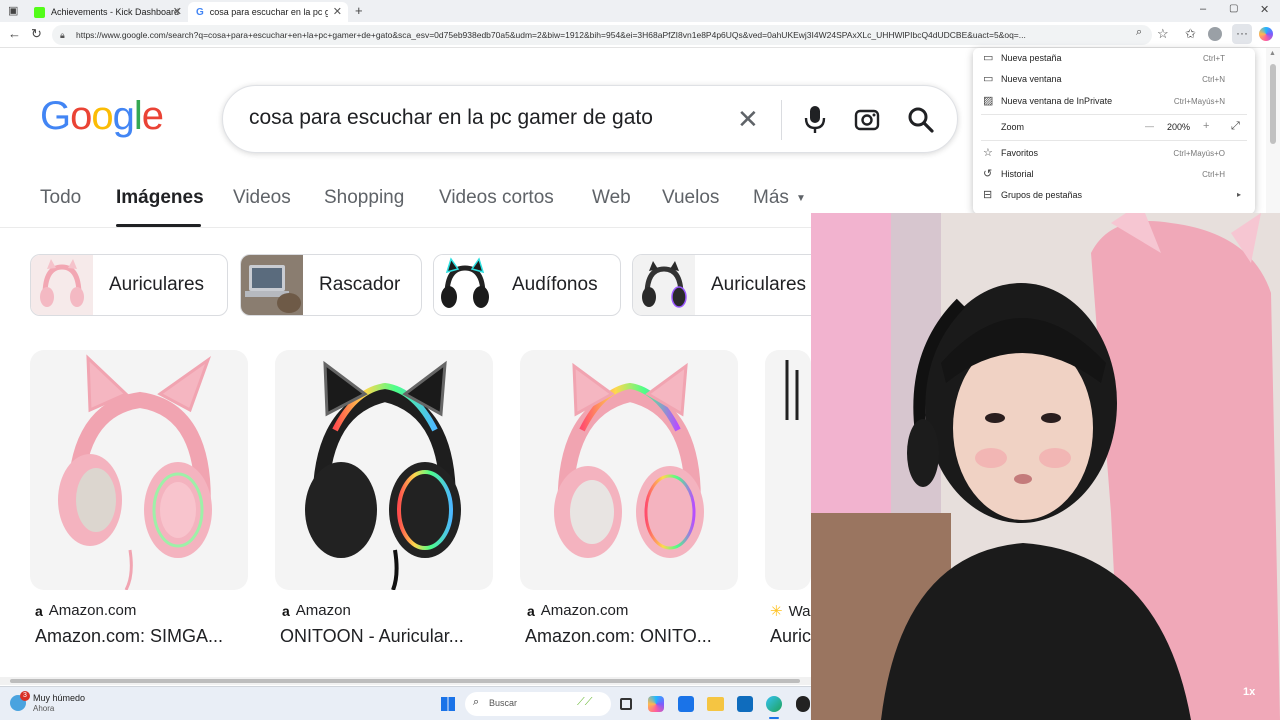 The width and height of the screenshot is (1280, 720). I want to click on chip-label: Auriculares, so click(759, 284).